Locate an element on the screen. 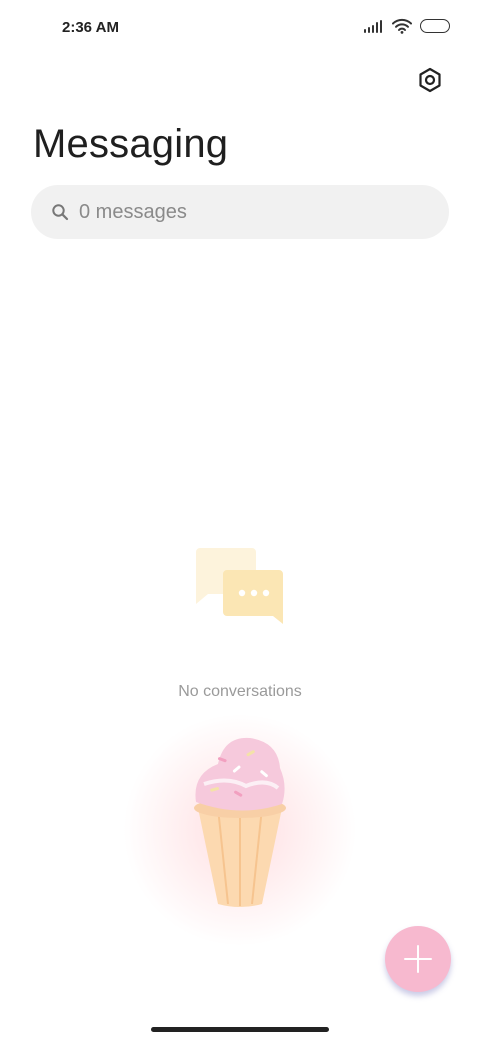 This screenshot has height=1040, width=480. settings-hexagon-icon is located at coordinates (430, 80).